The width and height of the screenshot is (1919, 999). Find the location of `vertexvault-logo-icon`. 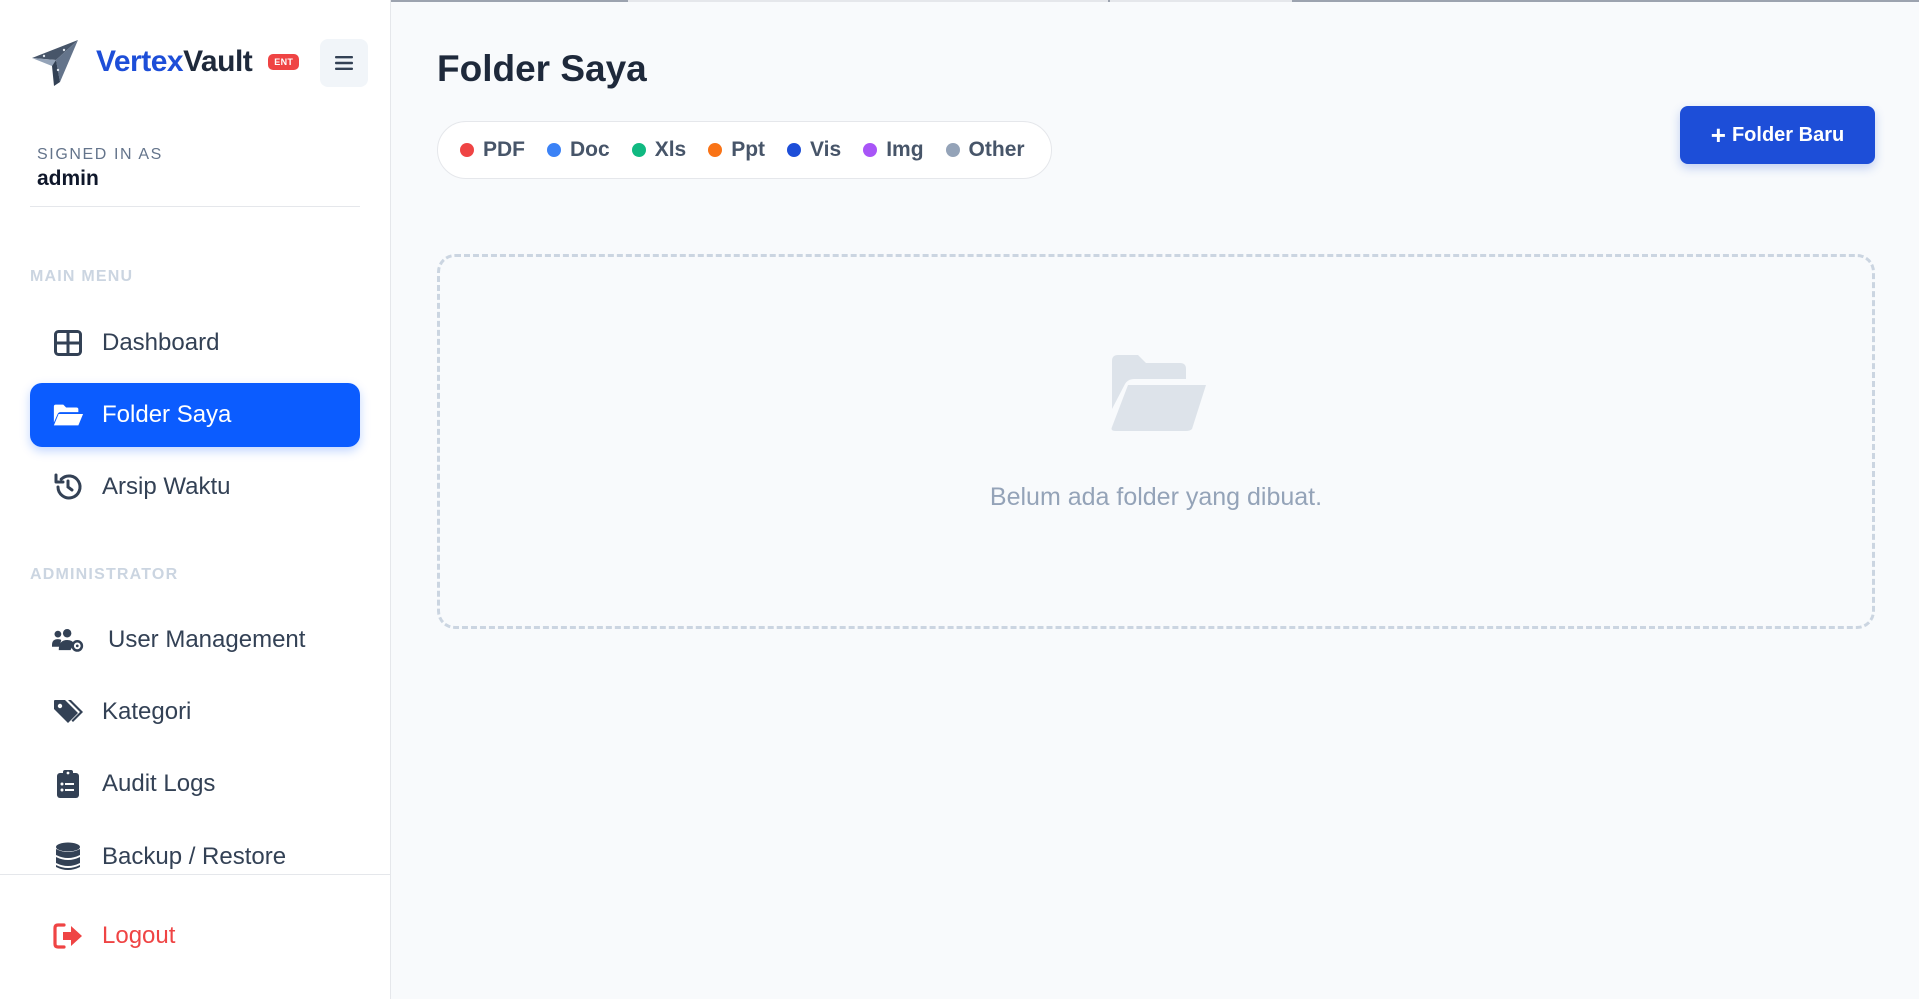

vertexvault-logo-icon is located at coordinates (55, 63).